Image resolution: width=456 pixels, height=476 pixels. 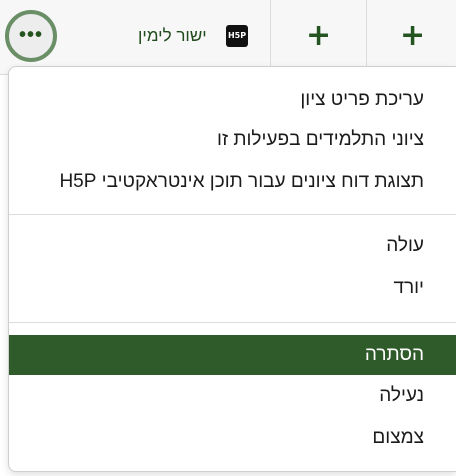 I want to click on menu-item-hide: הסתרה, so click(x=232, y=355).